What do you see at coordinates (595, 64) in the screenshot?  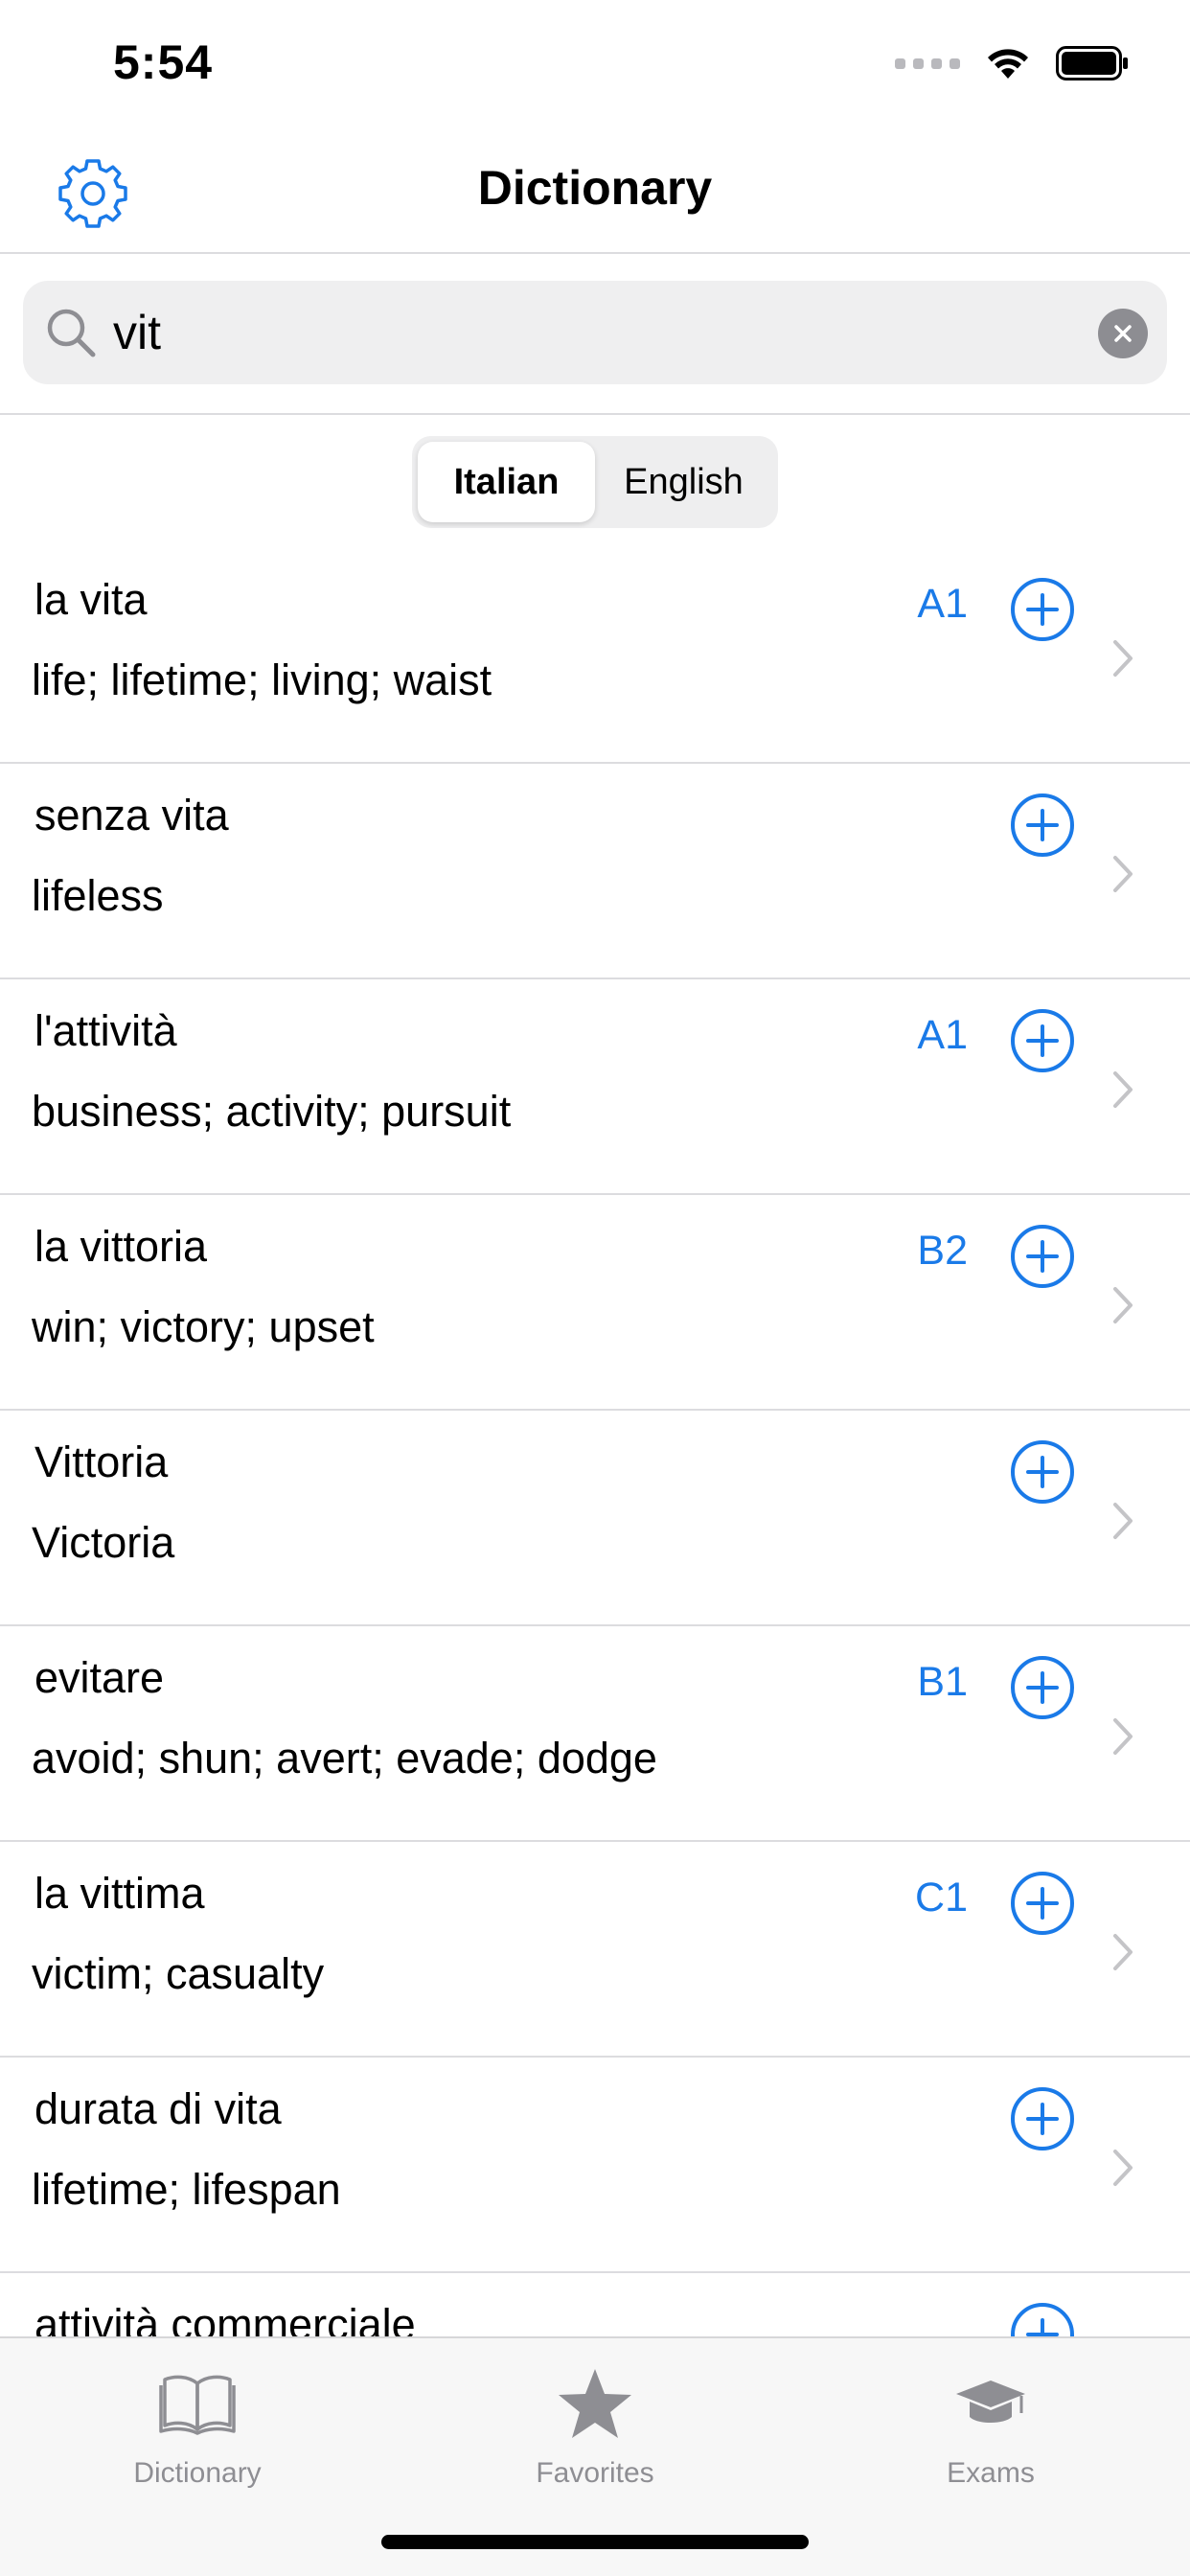 I see `status-bar: 5:54` at bounding box center [595, 64].